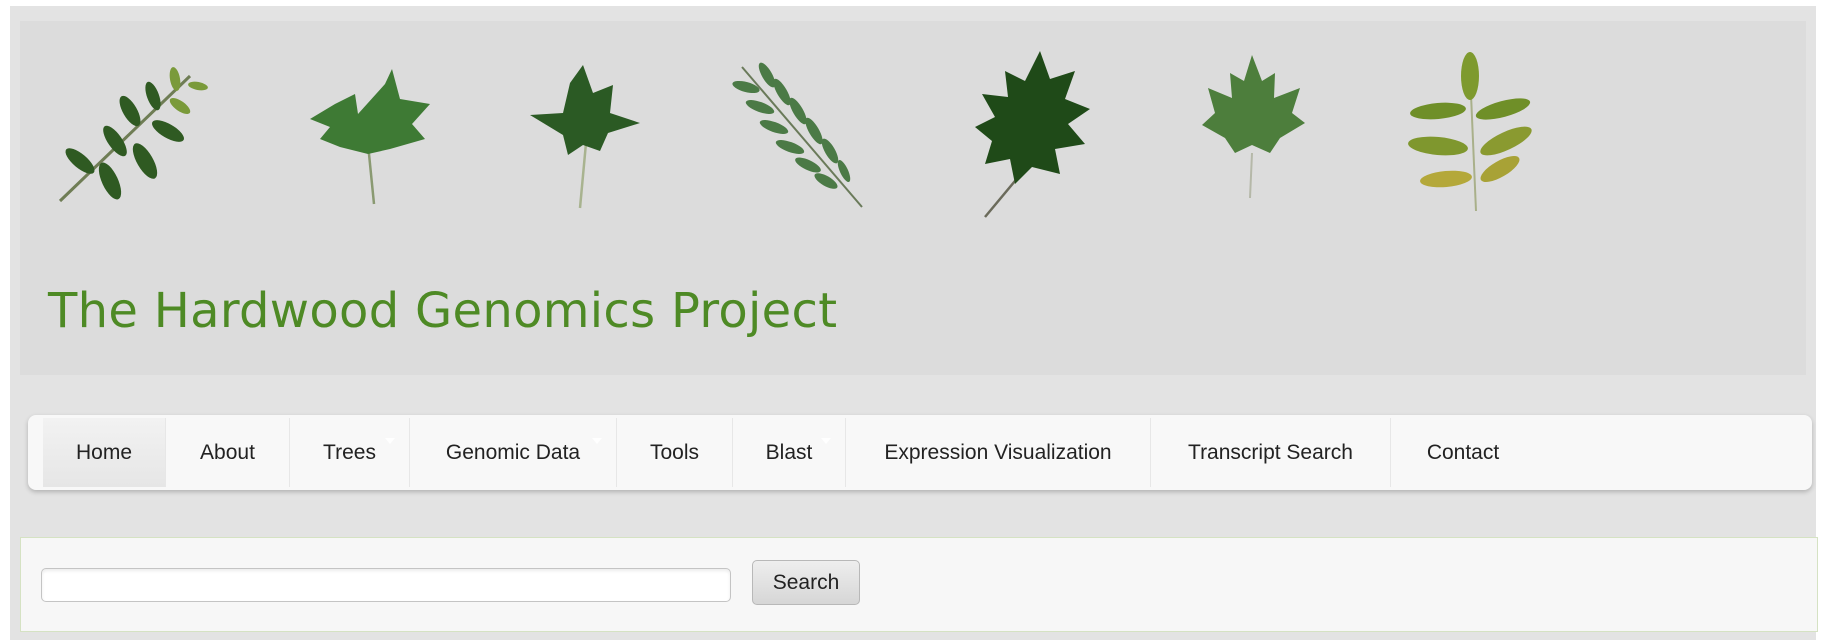  Describe the element at coordinates (1271, 452) in the screenshot. I see `nav-item-transcript-search: Transcript Search` at that location.